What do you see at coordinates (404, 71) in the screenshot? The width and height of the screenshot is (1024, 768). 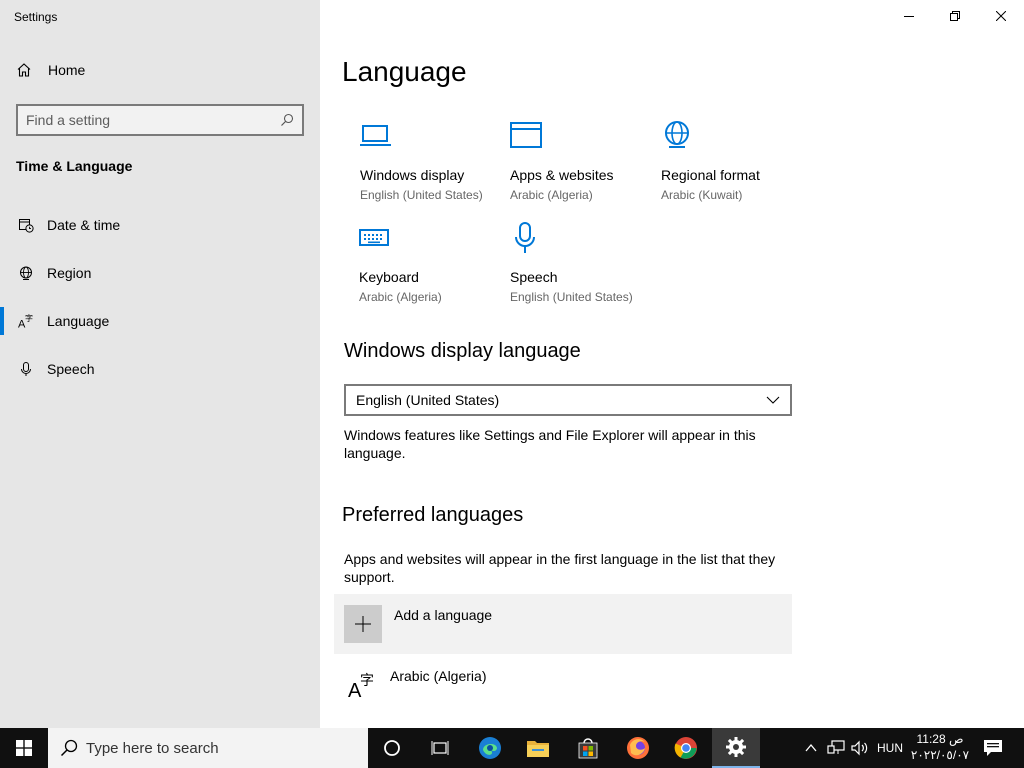 I see `page-title: Language` at bounding box center [404, 71].